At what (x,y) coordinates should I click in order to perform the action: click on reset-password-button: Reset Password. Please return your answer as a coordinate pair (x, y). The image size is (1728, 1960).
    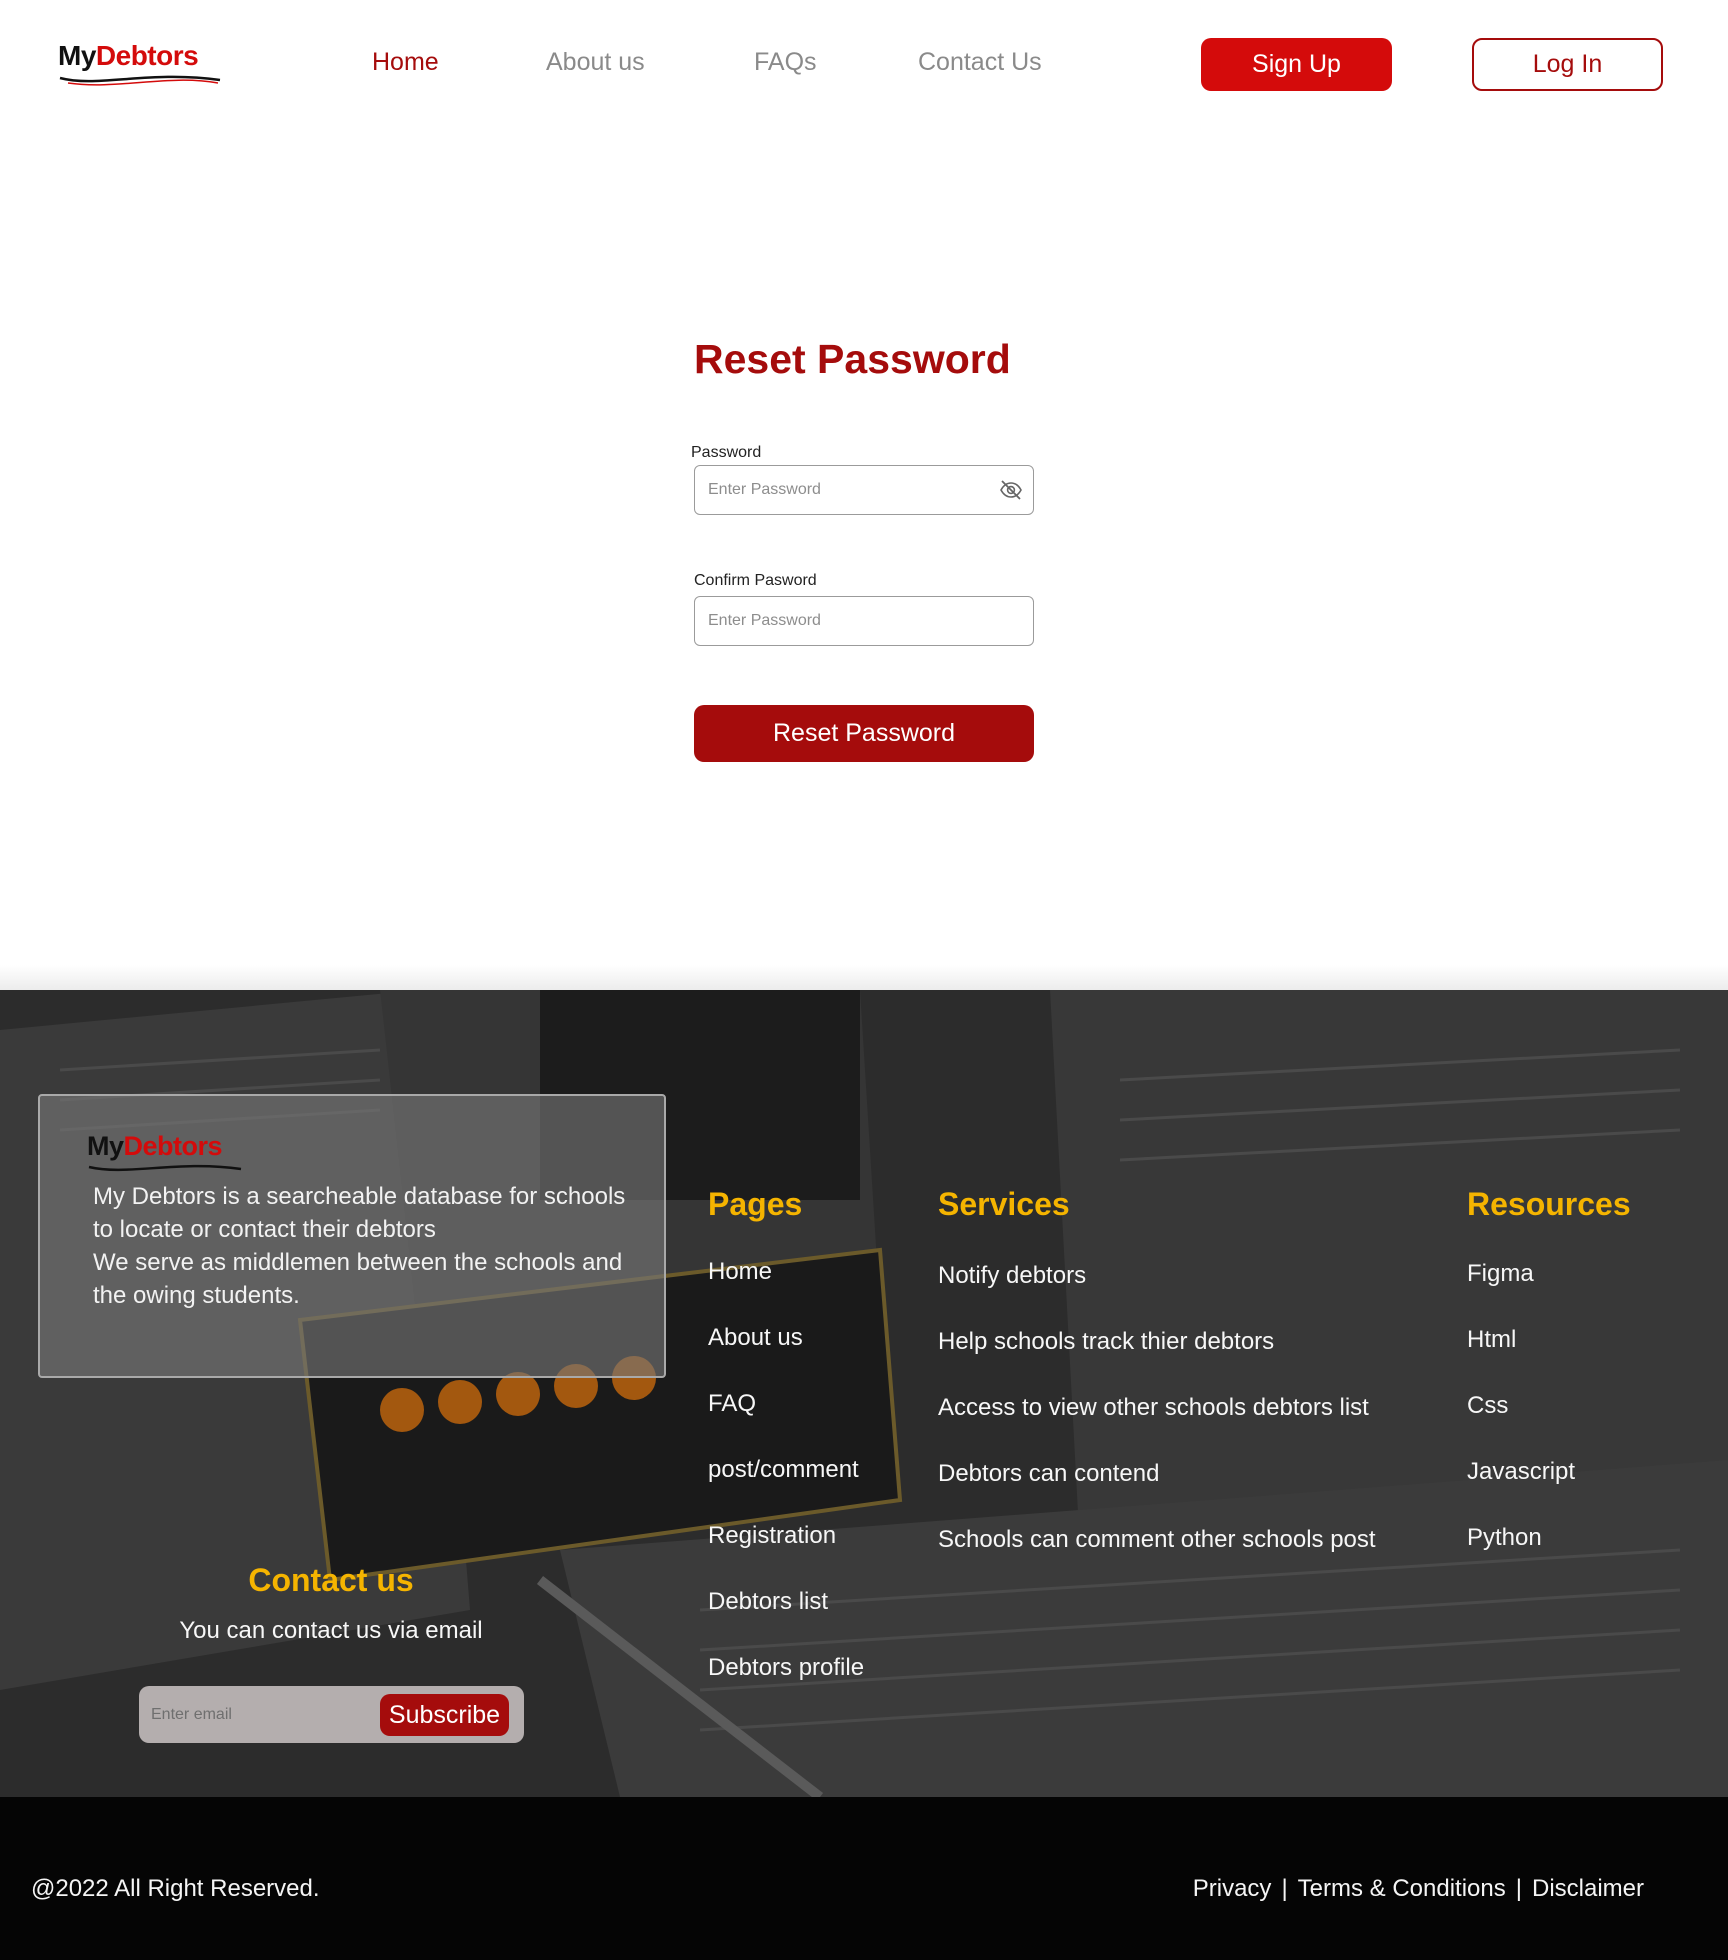
    Looking at the image, I should click on (864, 733).